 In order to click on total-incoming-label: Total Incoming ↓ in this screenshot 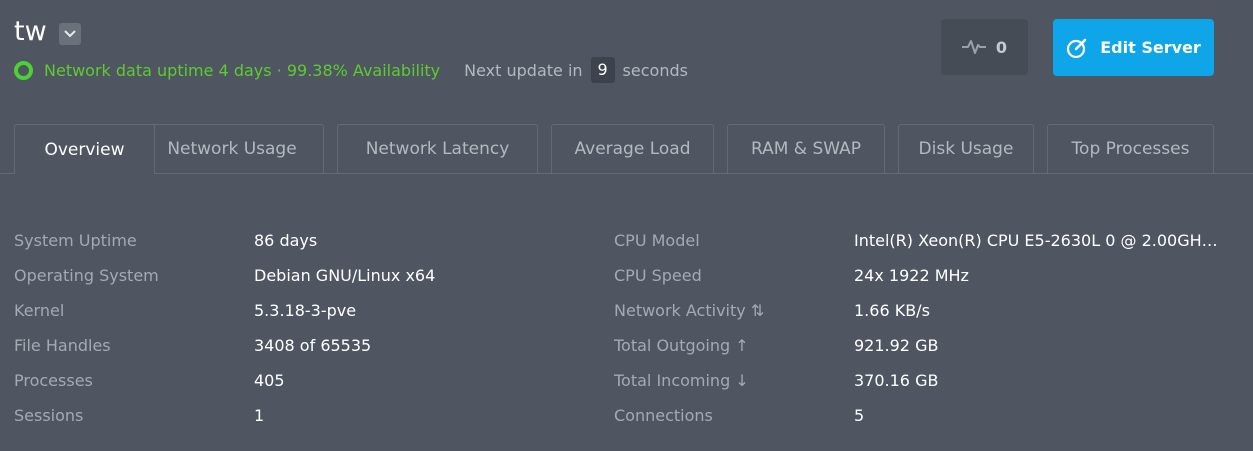, I will do `click(681, 381)`.